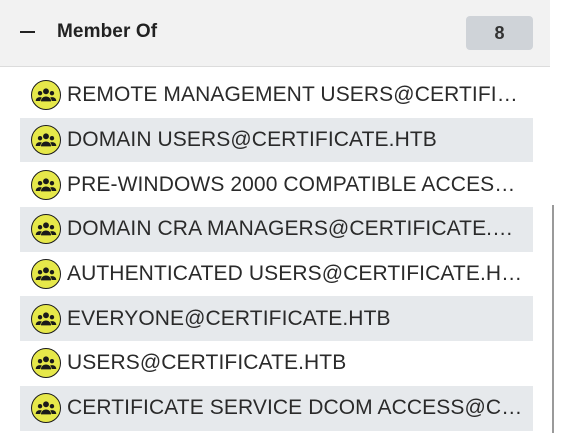  I want to click on list-item: DOMAIN USERS@CERTIFICATE.HTB, so click(276, 140).